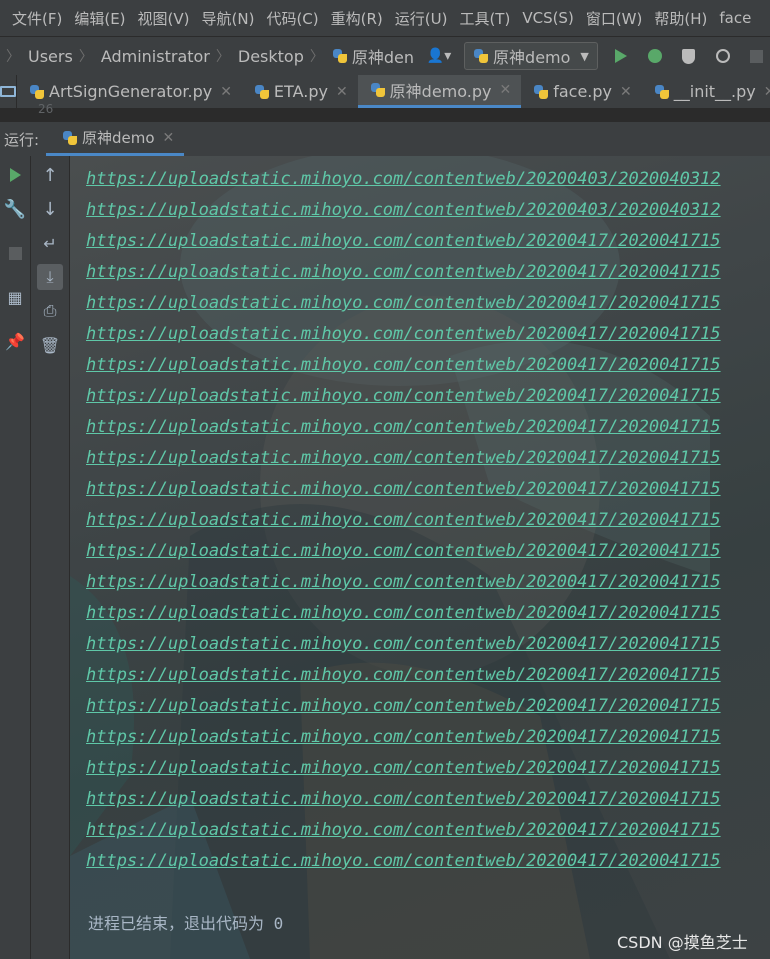  I want to click on run-config-label: 原神demo, so click(532, 57).